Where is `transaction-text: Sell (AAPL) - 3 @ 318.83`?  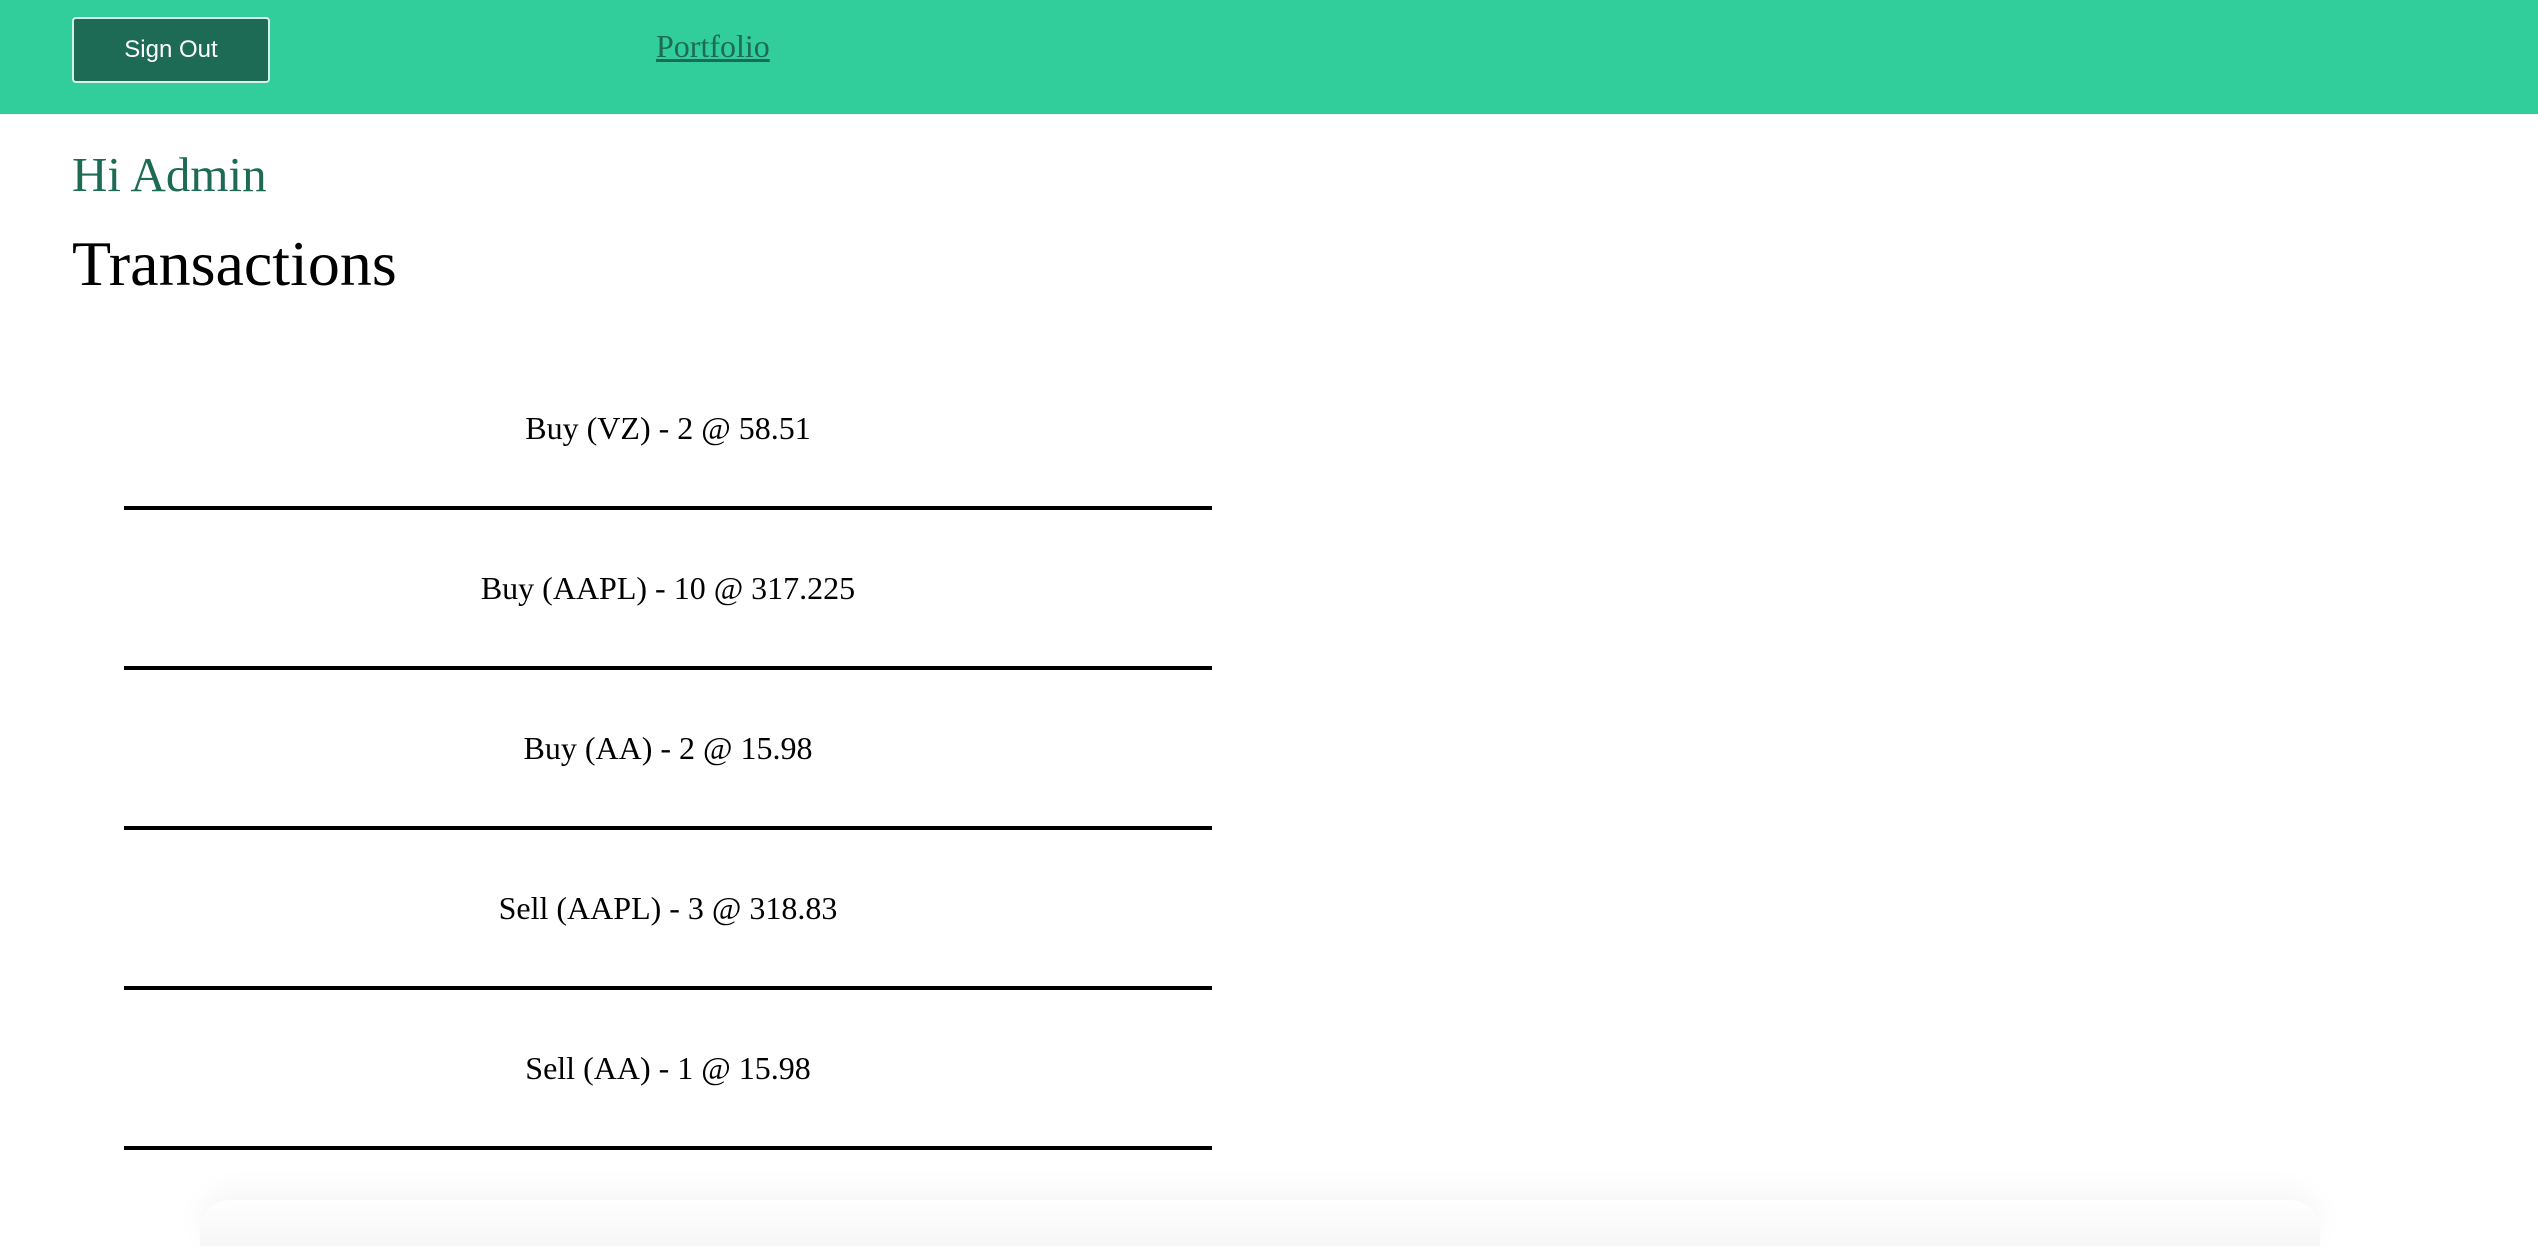 transaction-text: Sell (AAPL) - 3 @ 318.83 is located at coordinates (668, 907).